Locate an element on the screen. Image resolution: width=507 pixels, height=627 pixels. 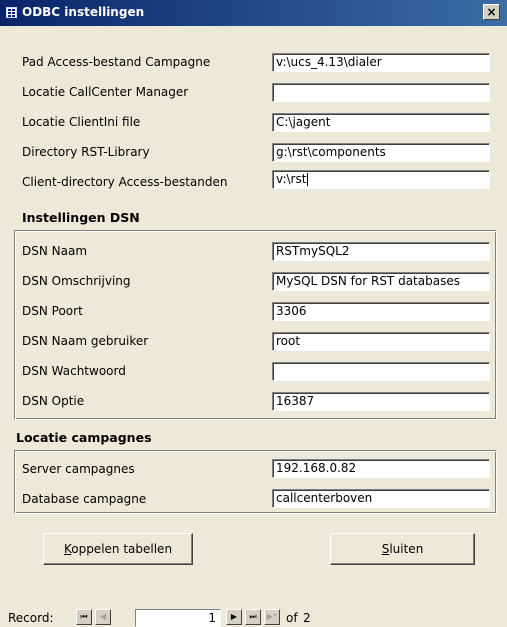
close-window-button: × is located at coordinates (491, 12).